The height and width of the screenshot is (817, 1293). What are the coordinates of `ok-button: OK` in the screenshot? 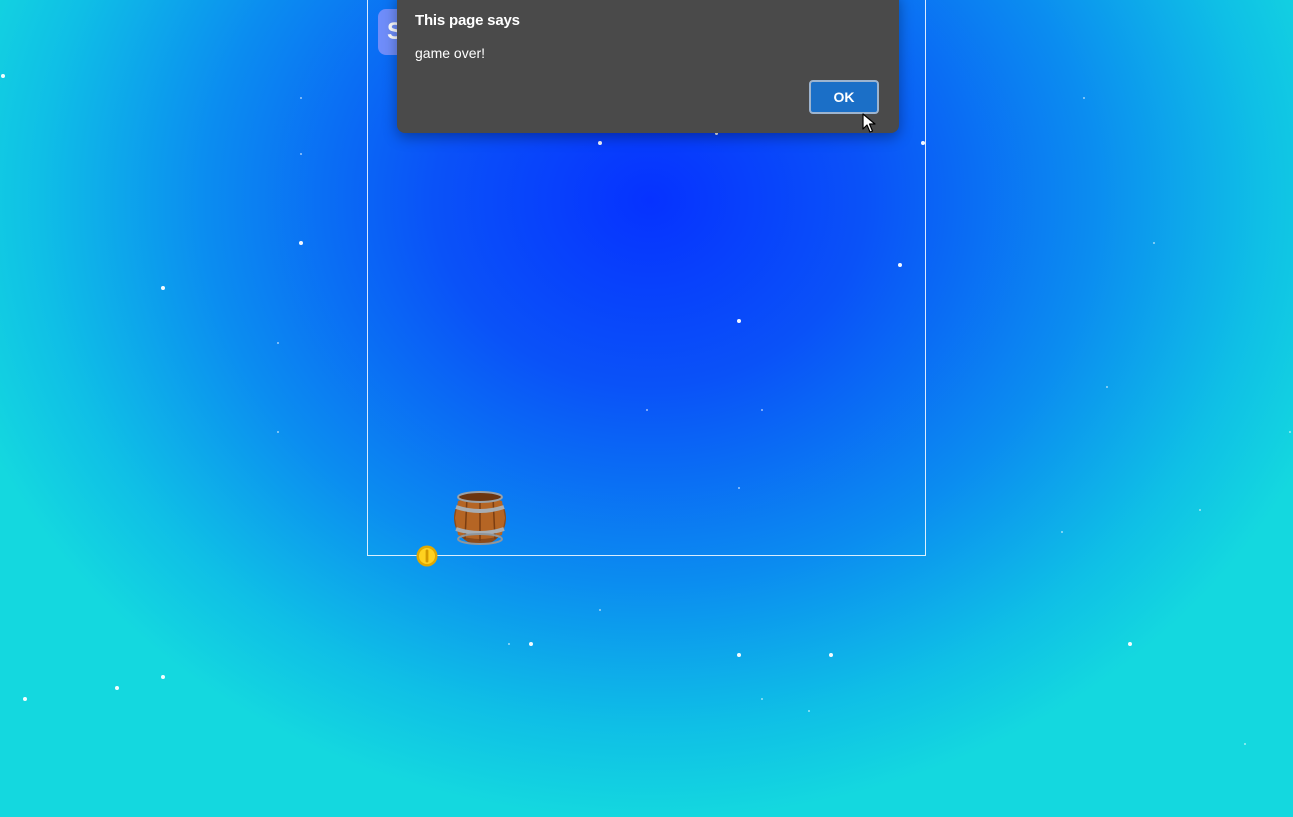 It's located at (844, 97).